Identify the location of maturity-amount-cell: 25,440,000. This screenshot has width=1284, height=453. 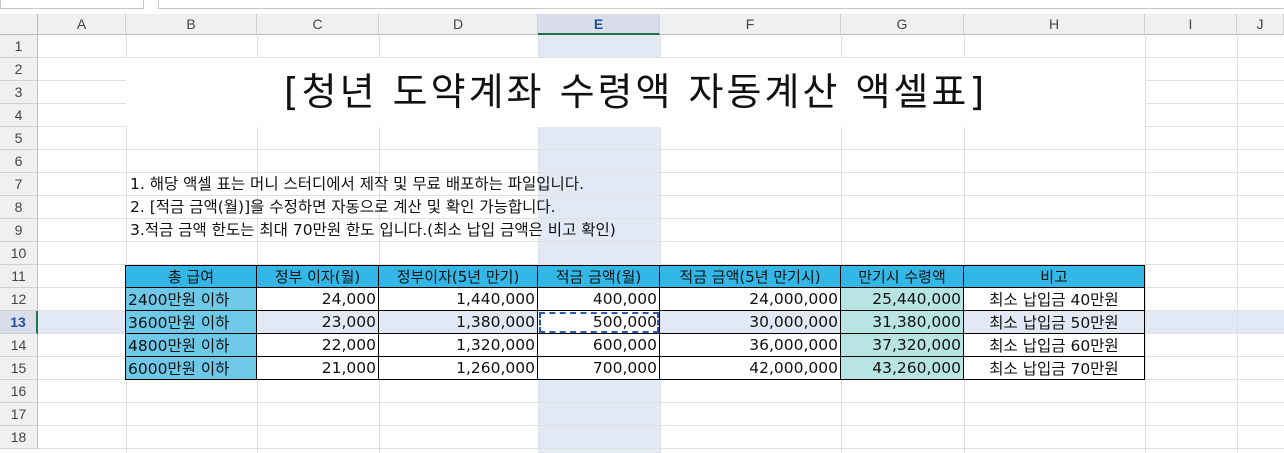
(902, 299).